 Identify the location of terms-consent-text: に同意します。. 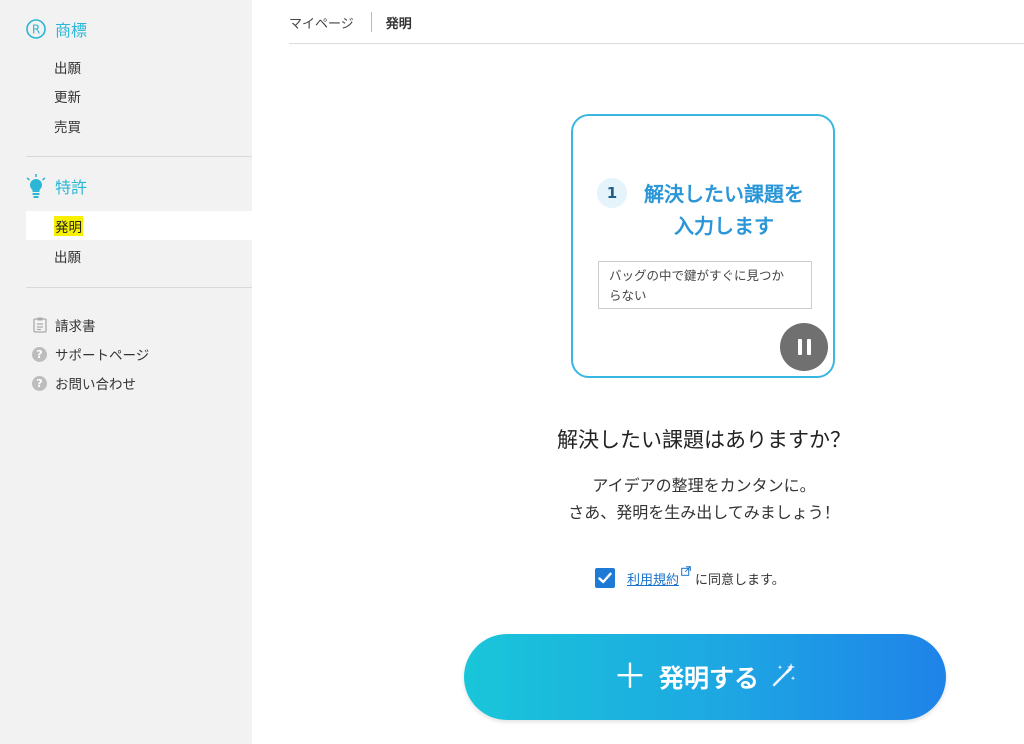
(740, 580).